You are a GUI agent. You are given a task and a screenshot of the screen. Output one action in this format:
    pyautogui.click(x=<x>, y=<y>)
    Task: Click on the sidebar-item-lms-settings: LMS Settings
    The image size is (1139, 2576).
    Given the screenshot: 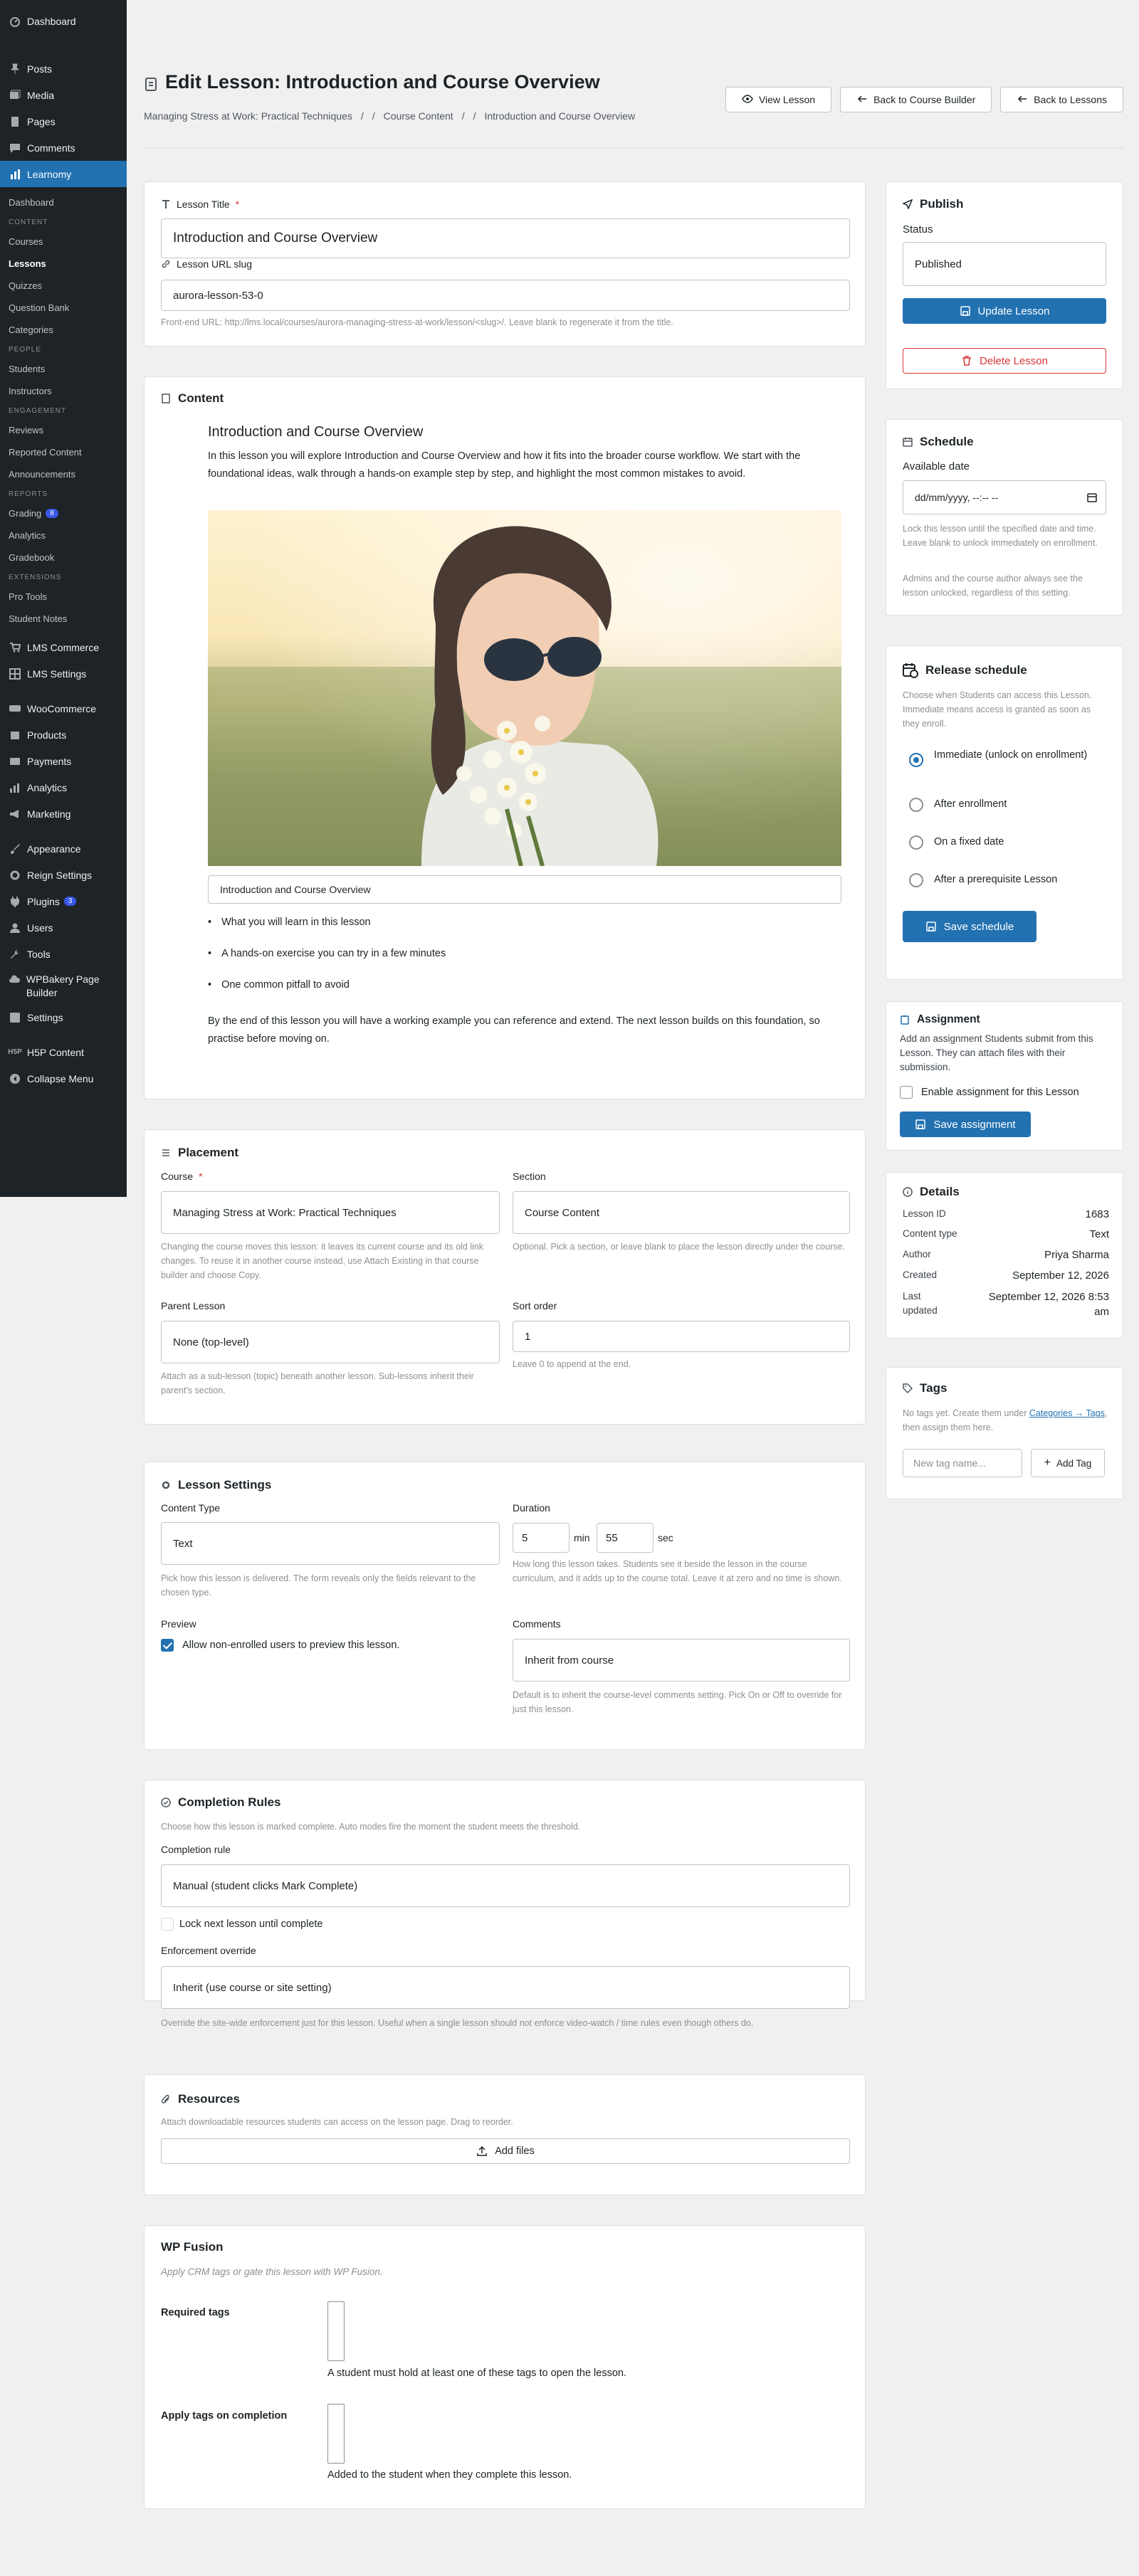 What is the action you would take?
    pyautogui.click(x=63, y=673)
    